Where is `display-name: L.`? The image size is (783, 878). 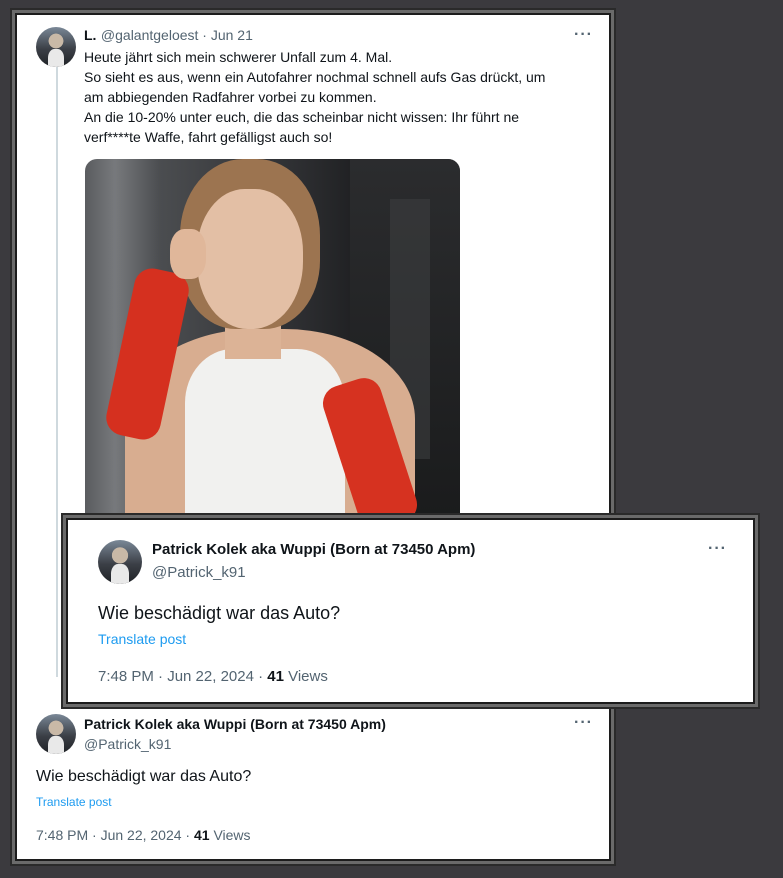
display-name: L. is located at coordinates (90, 35).